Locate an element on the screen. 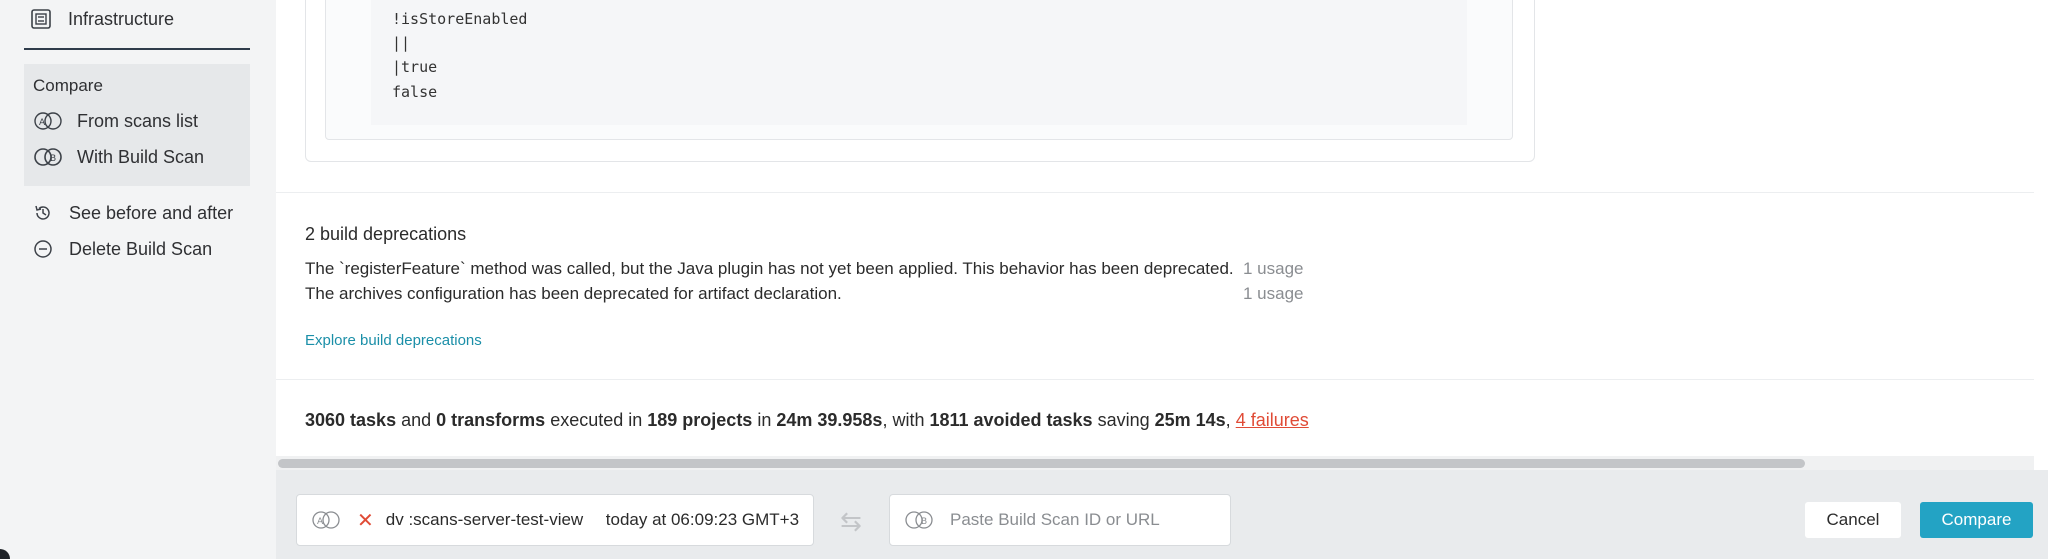 This screenshot has width=2048, height=559. summary-text: , is located at coordinates (1230, 420).